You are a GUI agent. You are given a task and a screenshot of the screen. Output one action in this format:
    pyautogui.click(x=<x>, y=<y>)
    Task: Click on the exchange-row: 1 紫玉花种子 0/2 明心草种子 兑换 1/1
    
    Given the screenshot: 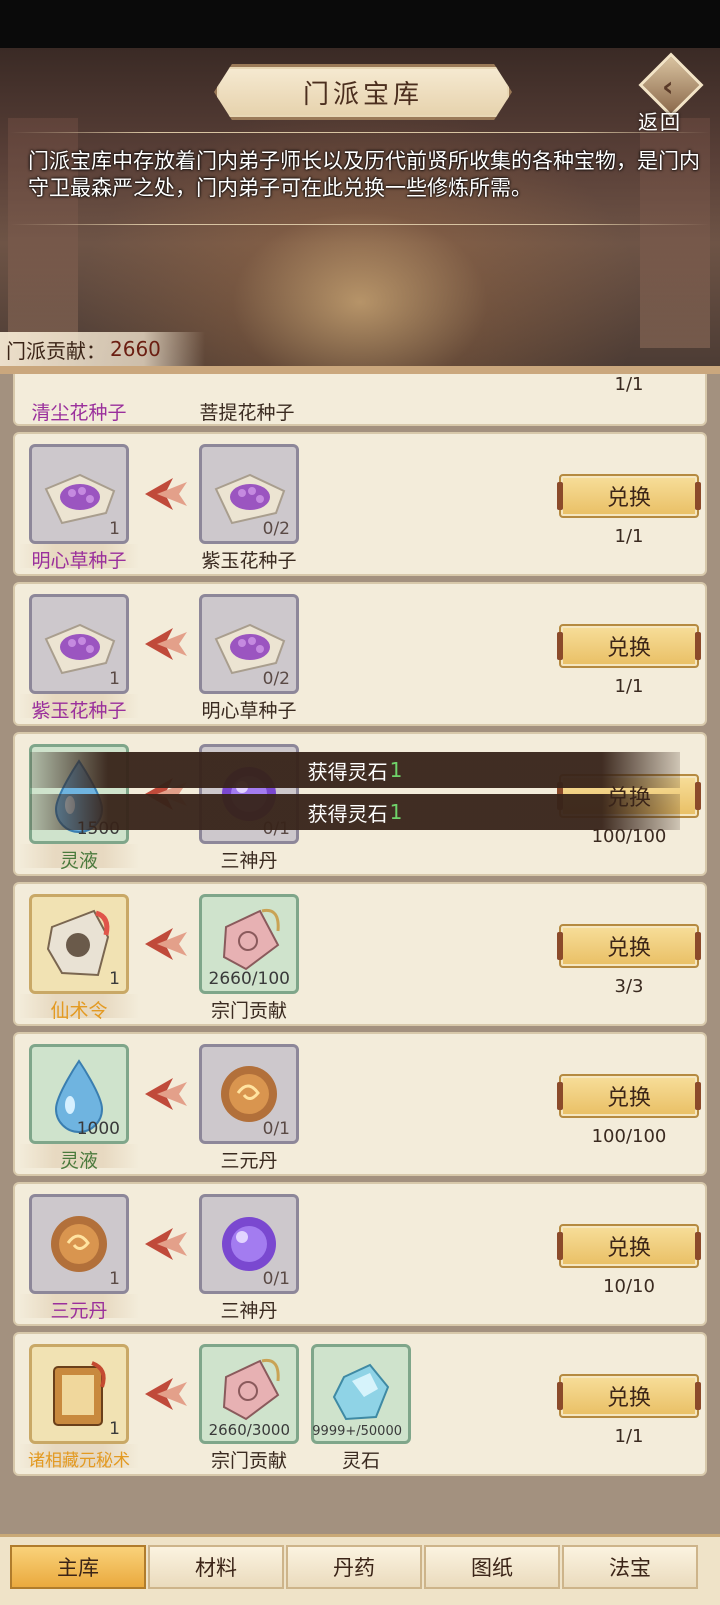 What is the action you would take?
    pyautogui.click(x=360, y=654)
    